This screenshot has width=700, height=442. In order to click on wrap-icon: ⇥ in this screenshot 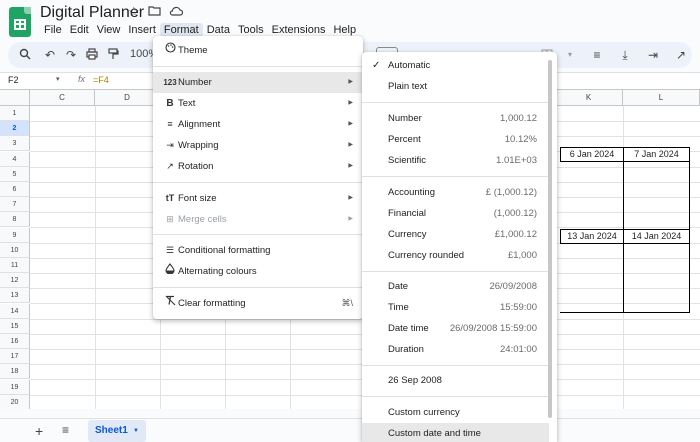, I will do `click(170, 145)`.